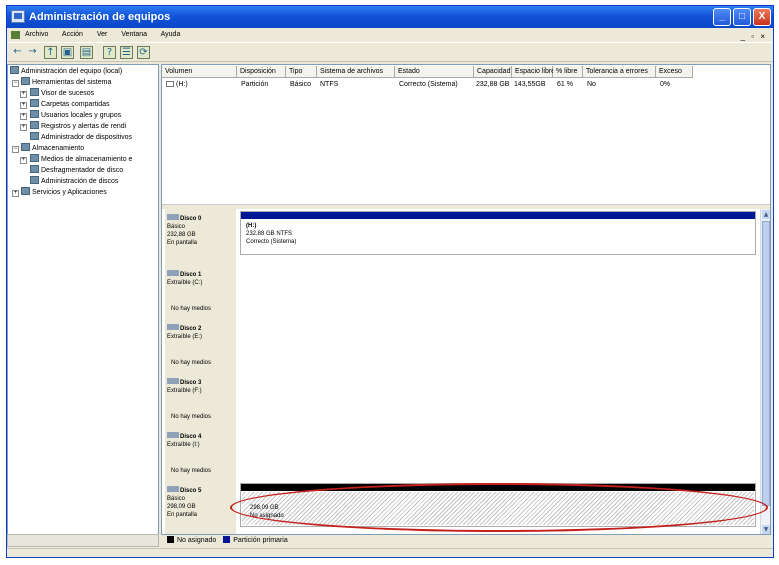 Image resolution: width=779 pixels, height=565 pixels. I want to click on folder-icon, so click(34, 103).